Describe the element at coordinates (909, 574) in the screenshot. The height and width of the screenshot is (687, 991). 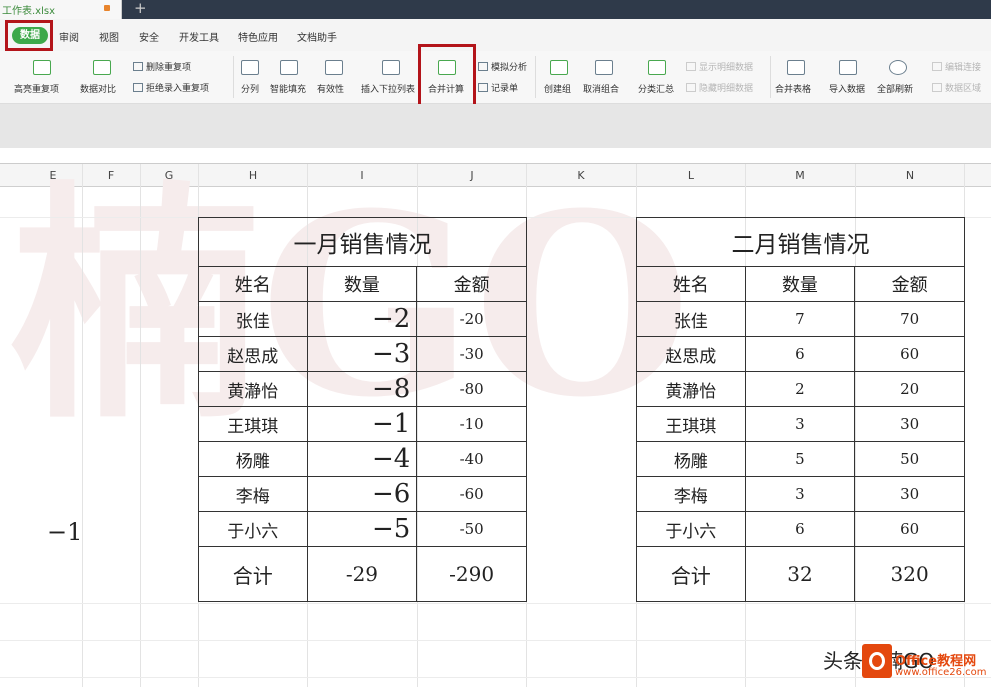
I see `total-amount: 320` at that location.